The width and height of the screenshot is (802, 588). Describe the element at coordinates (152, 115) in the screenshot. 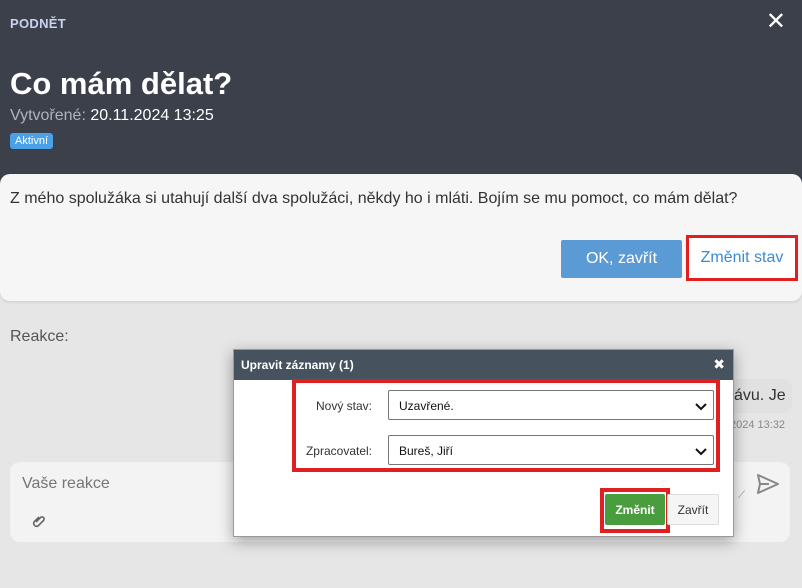

I see `created-value: 20.11.2024 13:25` at that location.